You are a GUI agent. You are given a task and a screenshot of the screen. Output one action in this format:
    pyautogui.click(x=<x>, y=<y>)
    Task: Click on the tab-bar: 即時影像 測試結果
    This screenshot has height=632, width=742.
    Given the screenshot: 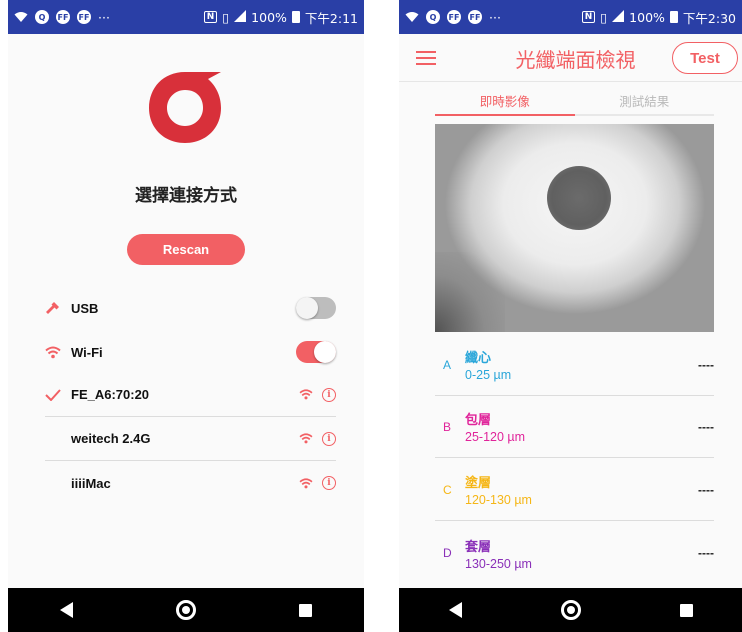 What is the action you would take?
    pyautogui.click(x=574, y=102)
    